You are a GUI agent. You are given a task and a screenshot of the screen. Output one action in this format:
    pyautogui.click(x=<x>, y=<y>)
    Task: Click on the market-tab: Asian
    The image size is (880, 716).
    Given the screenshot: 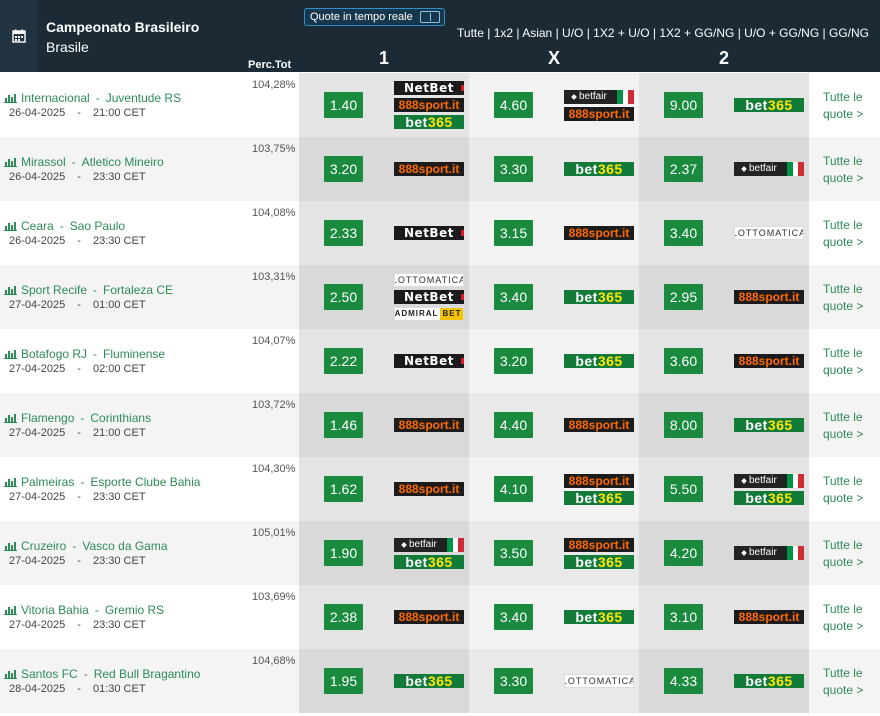 What is the action you would take?
    pyautogui.click(x=537, y=33)
    